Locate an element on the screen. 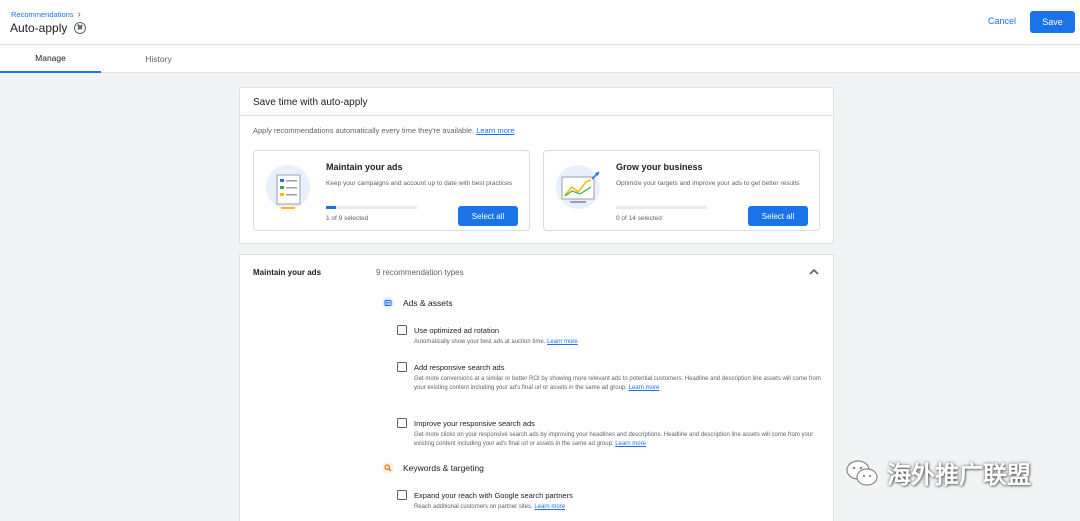 The image size is (1080, 521). section-label: Maintain your ads is located at coordinates (287, 272).